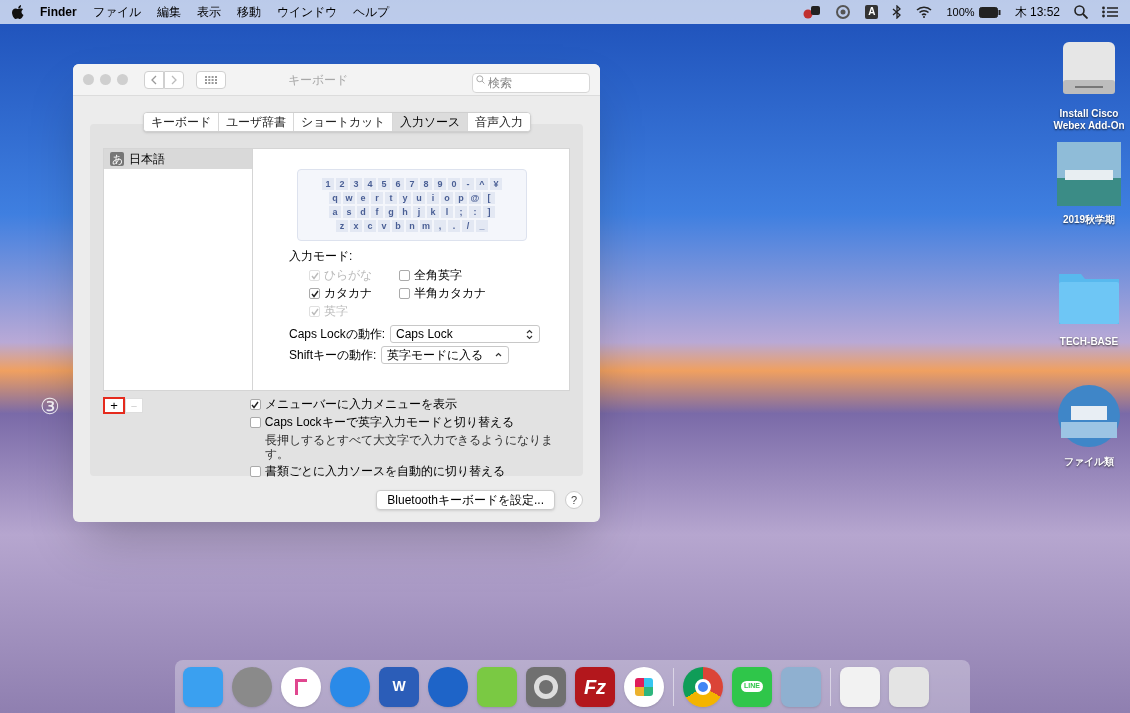 The width and height of the screenshot is (1130, 713). Describe the element at coordinates (412, 226) in the screenshot. I see `keyboard-key: n` at that location.